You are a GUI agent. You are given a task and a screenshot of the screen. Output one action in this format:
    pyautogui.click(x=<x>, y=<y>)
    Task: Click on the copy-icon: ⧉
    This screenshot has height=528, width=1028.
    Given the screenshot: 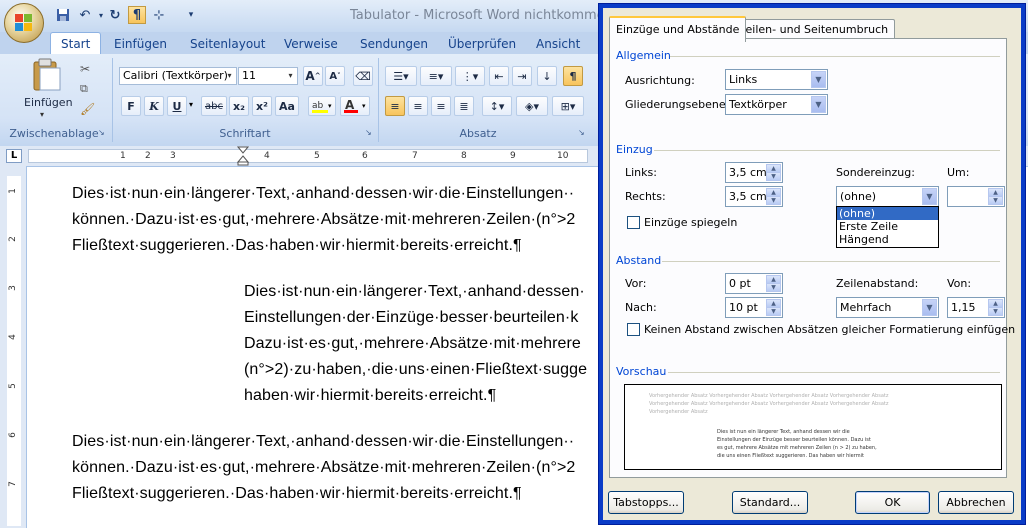 What is the action you would take?
    pyautogui.click(x=88, y=89)
    